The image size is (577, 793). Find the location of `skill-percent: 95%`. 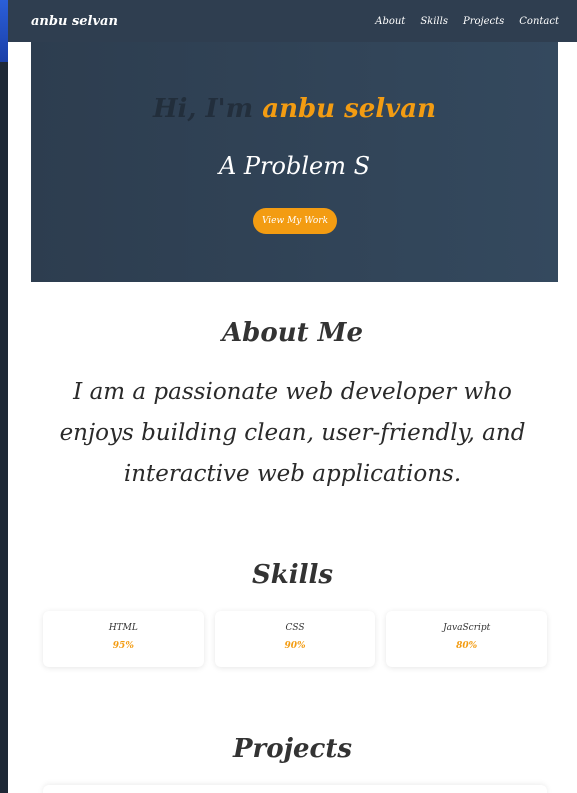

skill-percent: 95% is located at coordinates (123, 646).